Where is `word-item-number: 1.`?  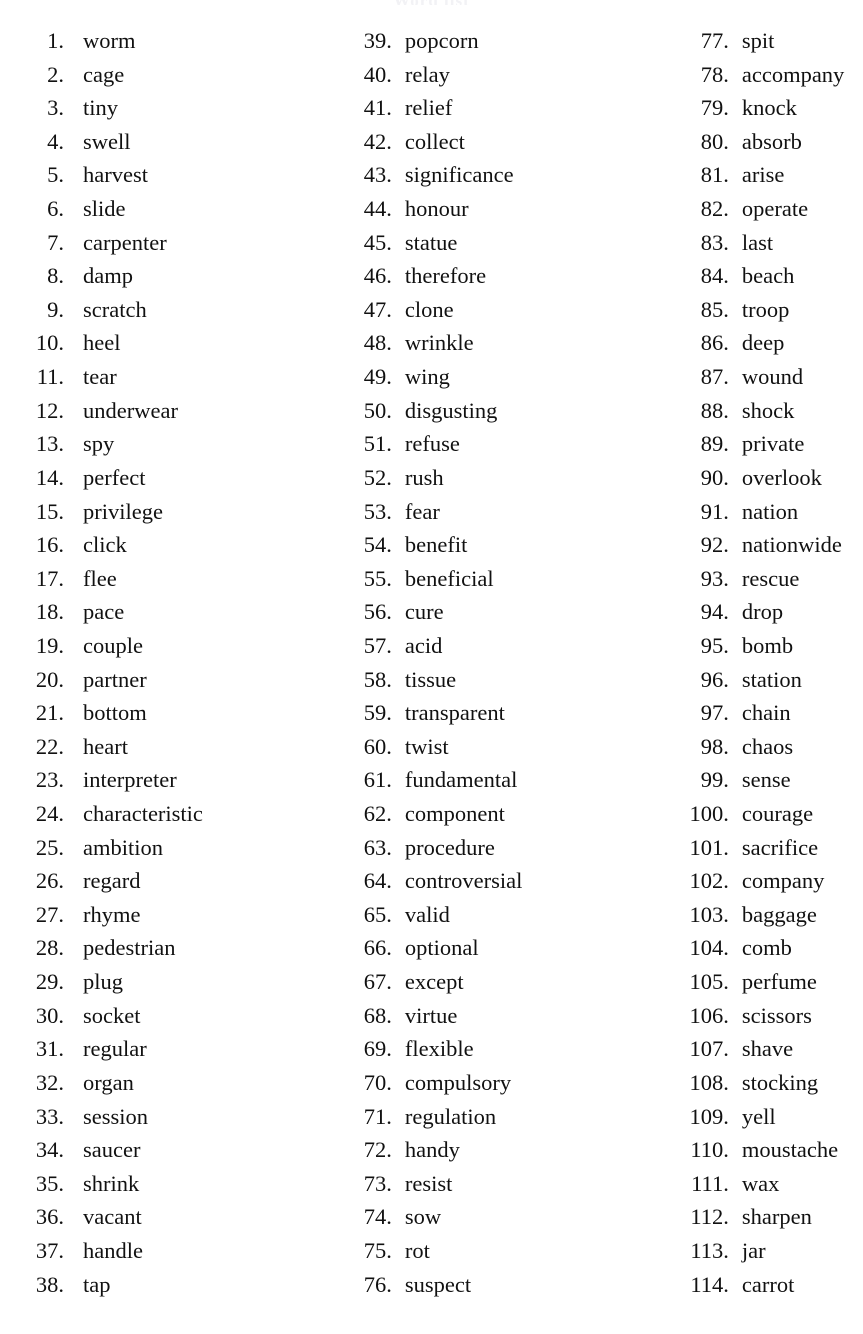
word-item-number: 1. is located at coordinates (55, 40).